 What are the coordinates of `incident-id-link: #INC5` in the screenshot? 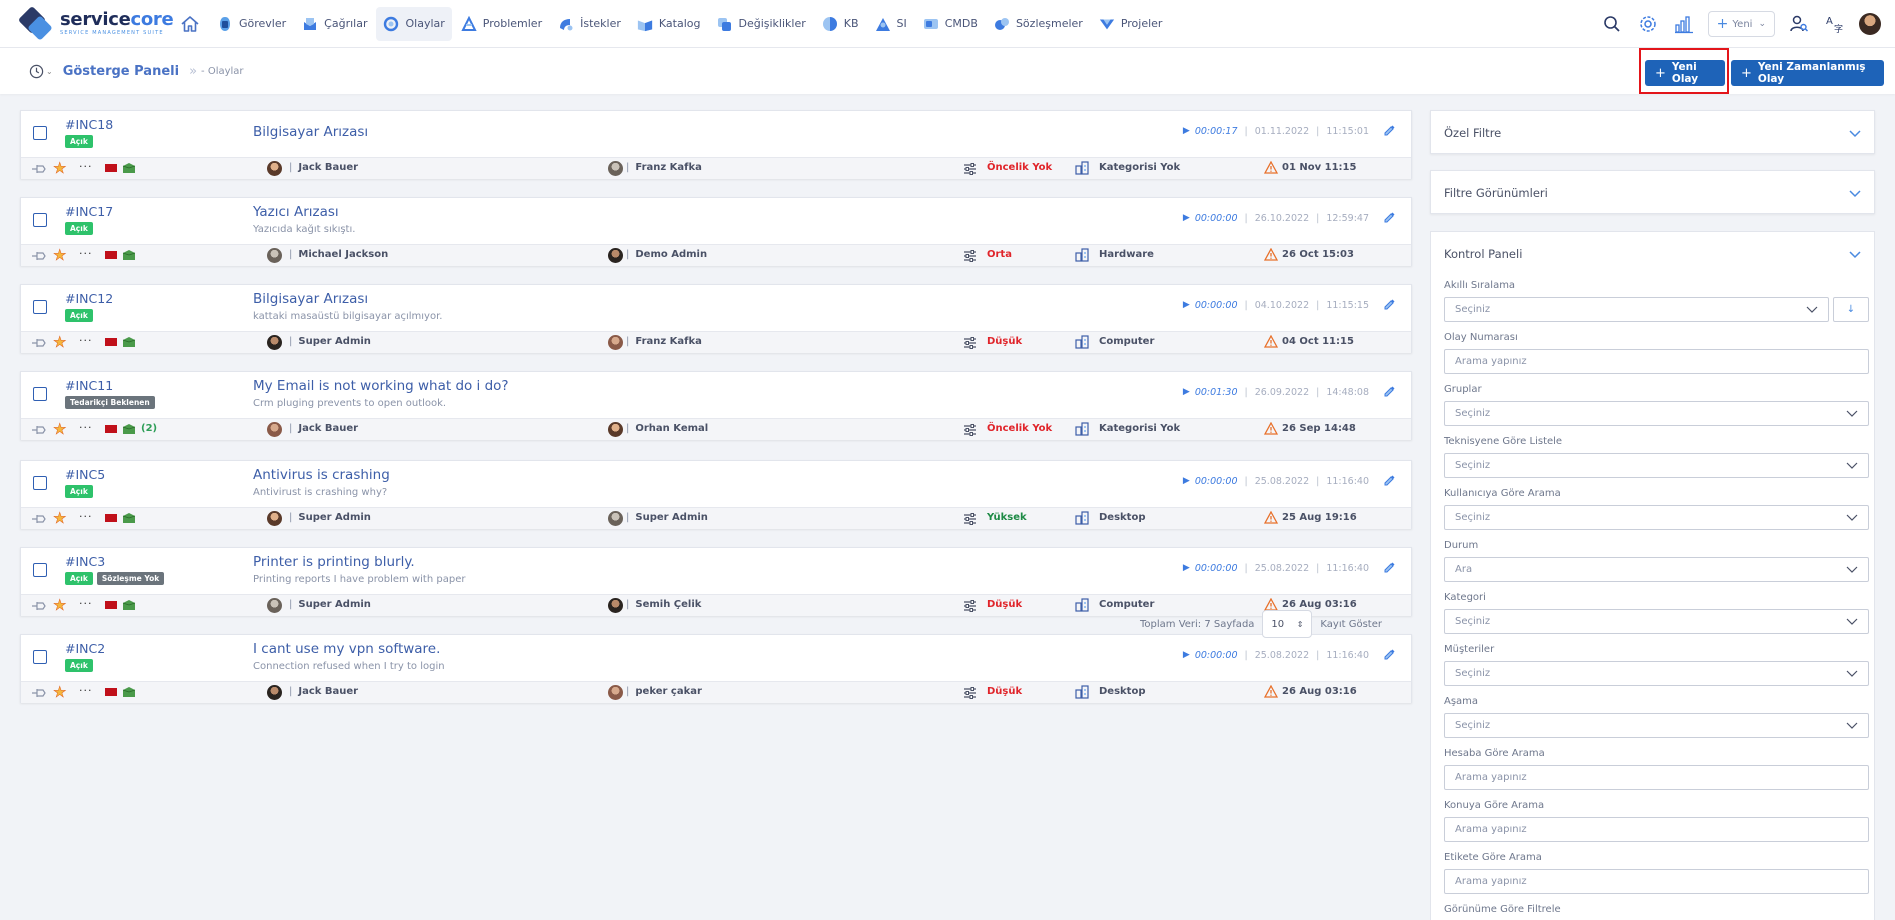 It's located at (85, 474).